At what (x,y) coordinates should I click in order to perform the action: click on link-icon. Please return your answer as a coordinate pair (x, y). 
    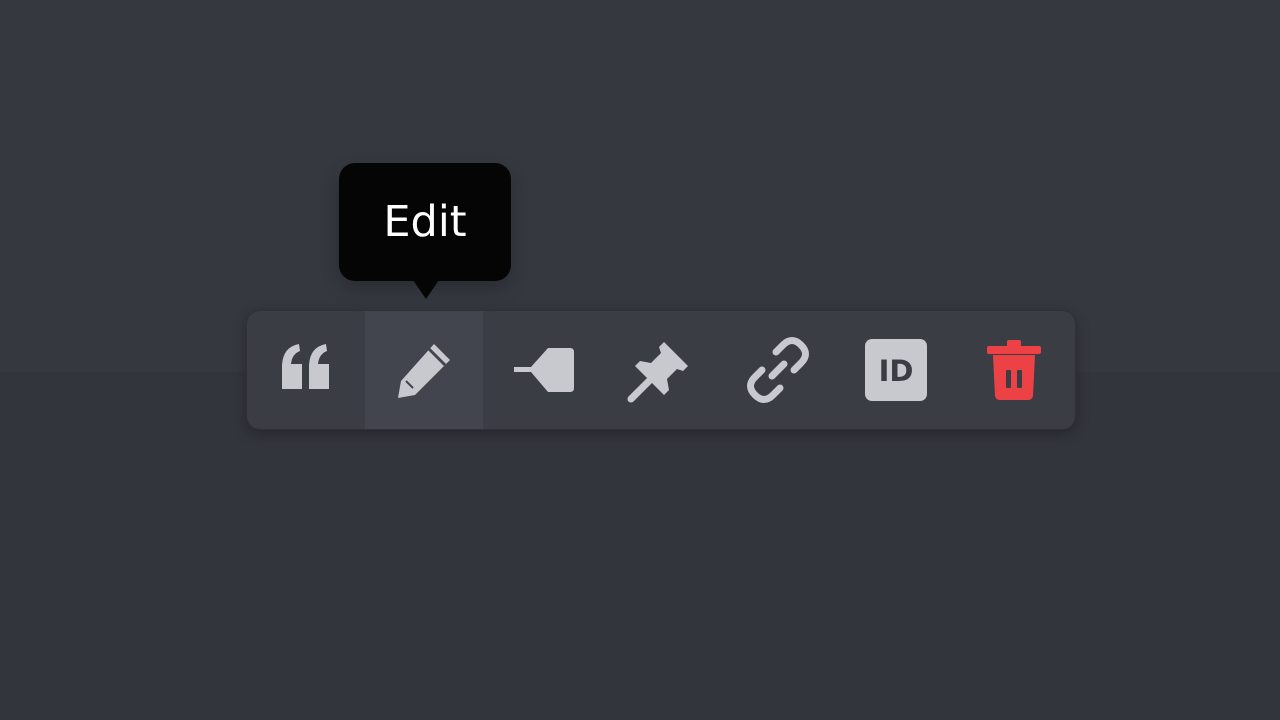
    Looking at the image, I should click on (778, 370).